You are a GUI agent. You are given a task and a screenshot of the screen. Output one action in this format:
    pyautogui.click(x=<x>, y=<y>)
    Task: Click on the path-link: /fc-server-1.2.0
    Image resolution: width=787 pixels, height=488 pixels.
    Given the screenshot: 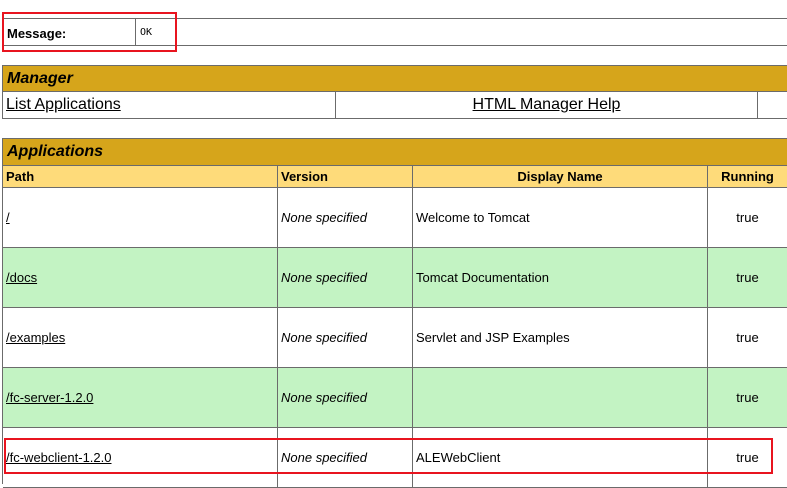 What is the action you would take?
    pyautogui.click(x=49, y=397)
    